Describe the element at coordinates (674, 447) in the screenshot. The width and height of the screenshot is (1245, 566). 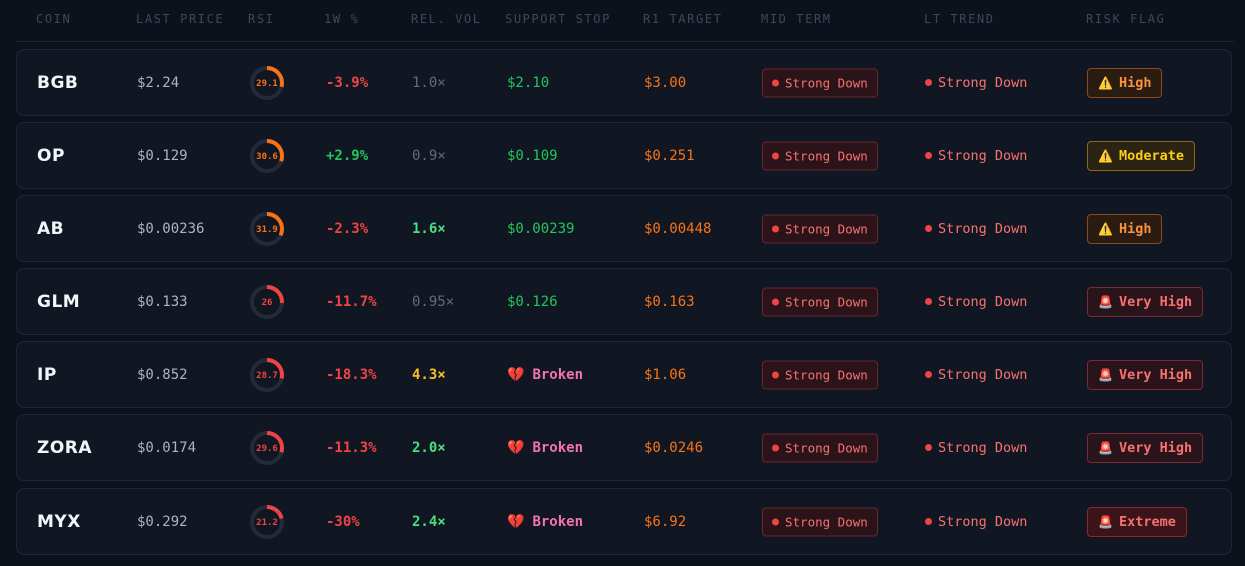
I see `r1-target: $0.0246` at that location.